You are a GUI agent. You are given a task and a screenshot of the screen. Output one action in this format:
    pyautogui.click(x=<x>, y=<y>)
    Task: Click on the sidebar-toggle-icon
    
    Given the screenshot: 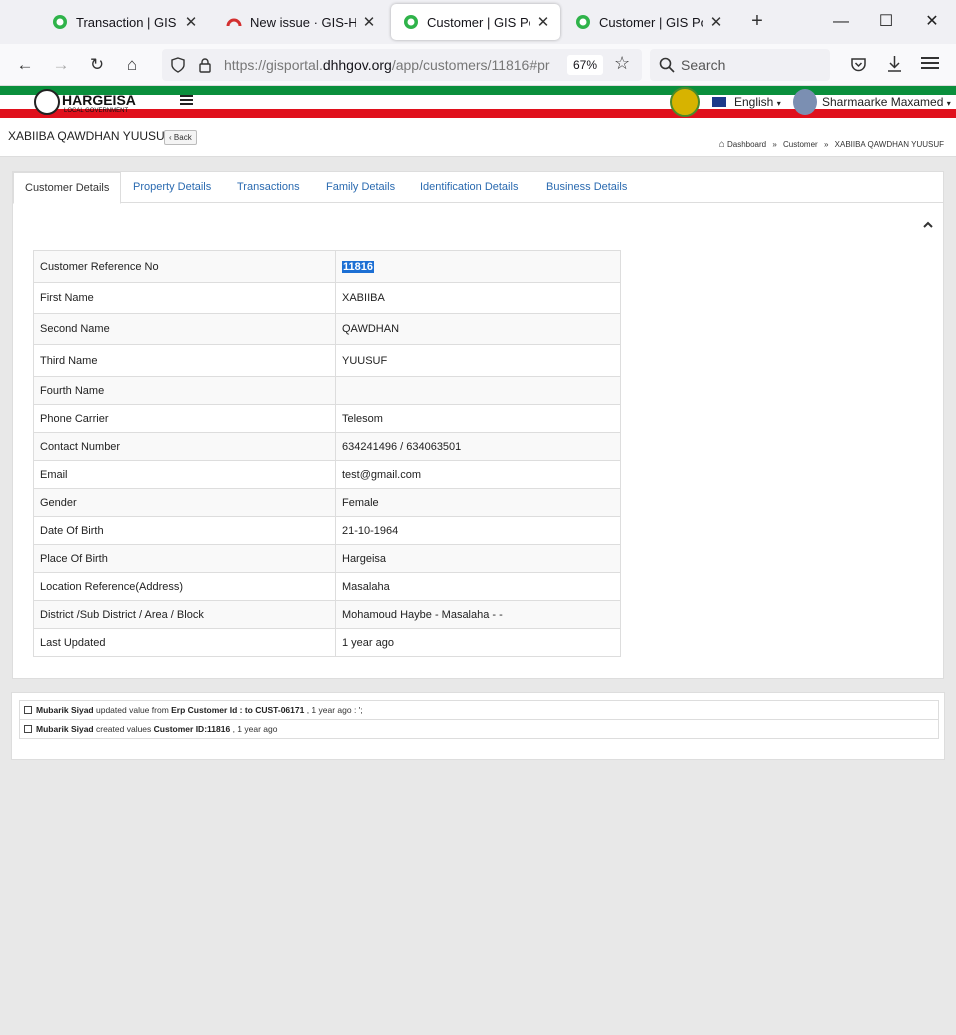 What is the action you would take?
    pyautogui.click(x=186, y=100)
    